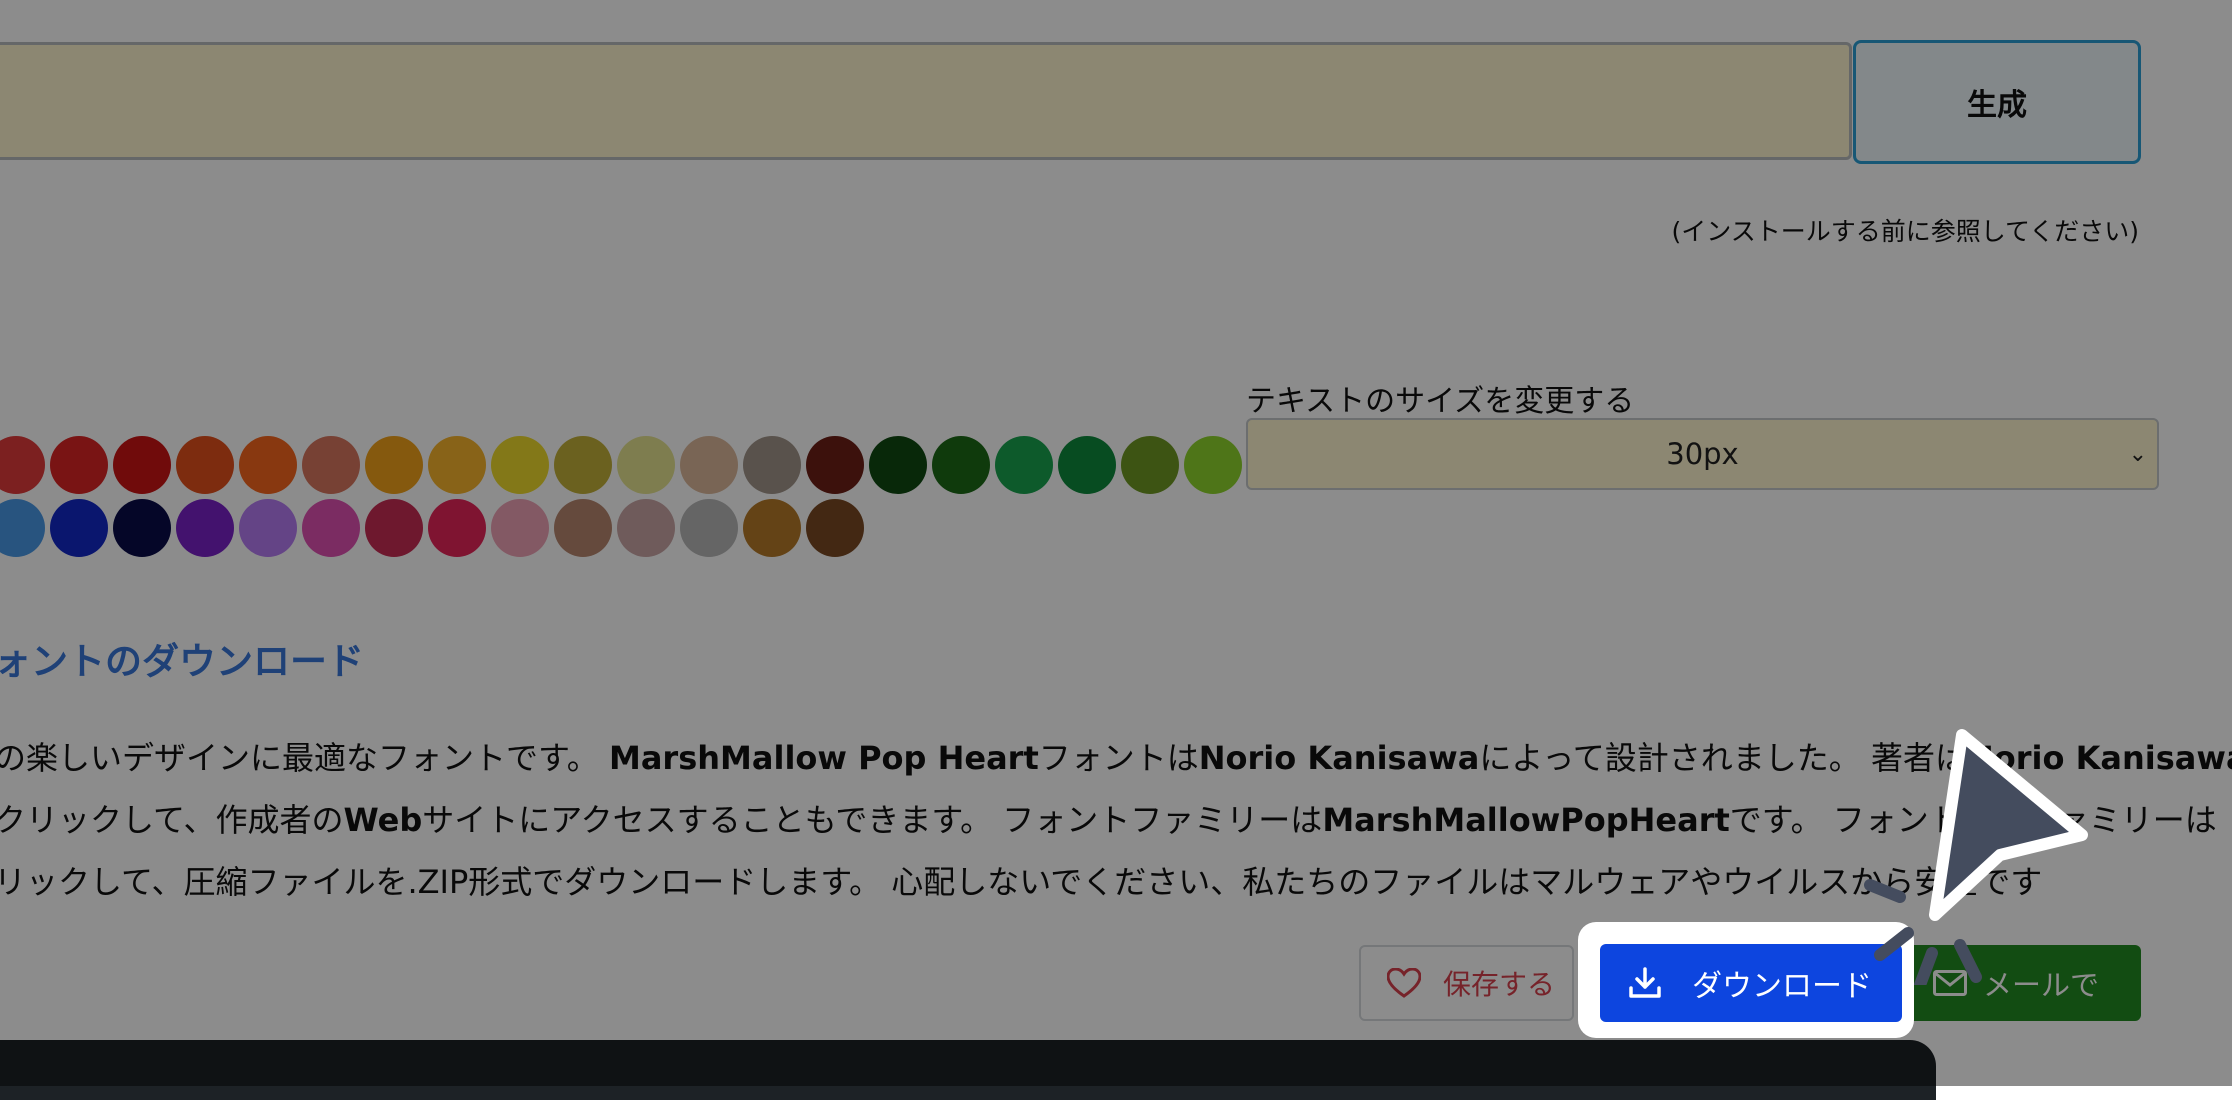 The height and width of the screenshot is (1100, 2232). What do you see at coordinates (1404, 983) in the screenshot?
I see `heart-icon` at bounding box center [1404, 983].